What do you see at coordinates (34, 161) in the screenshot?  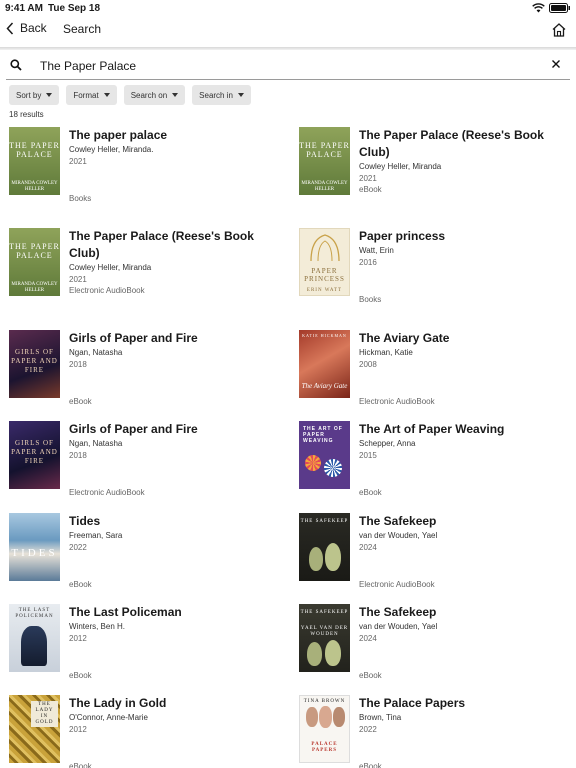 I see `book-cover: THE PAPER PALACE MIRANDA COWLEY HELLER` at bounding box center [34, 161].